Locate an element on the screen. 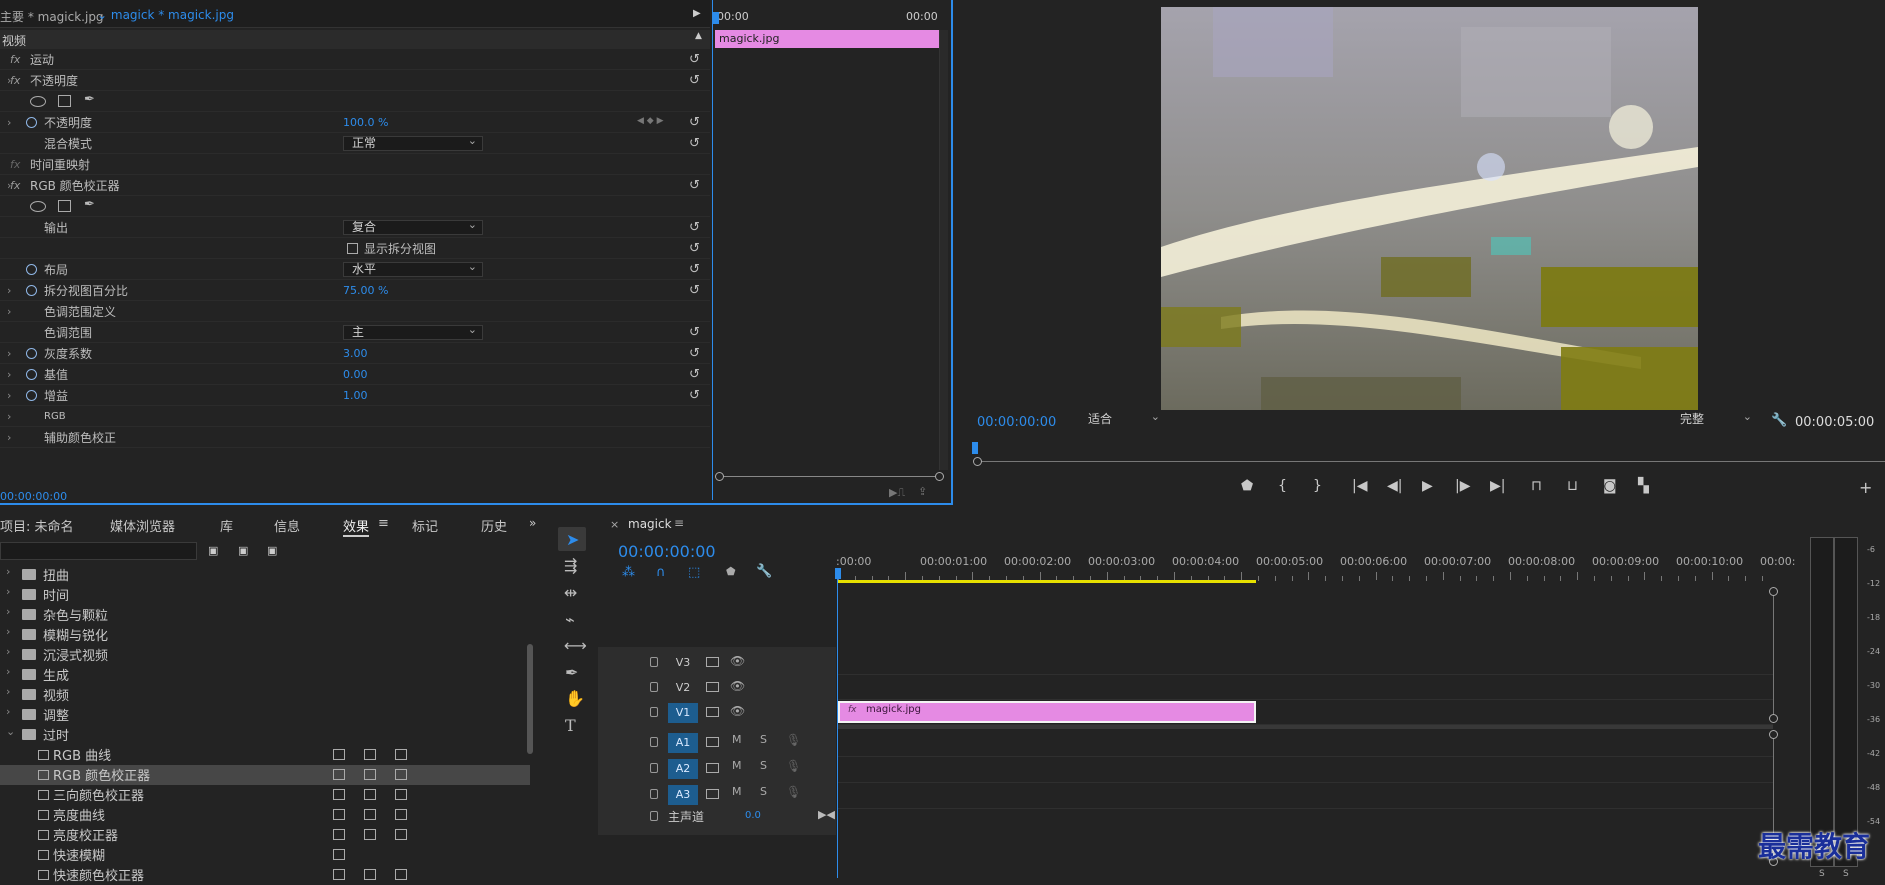 The image size is (1885, 885). ec-zoom-handle-left is located at coordinates (719, 476).